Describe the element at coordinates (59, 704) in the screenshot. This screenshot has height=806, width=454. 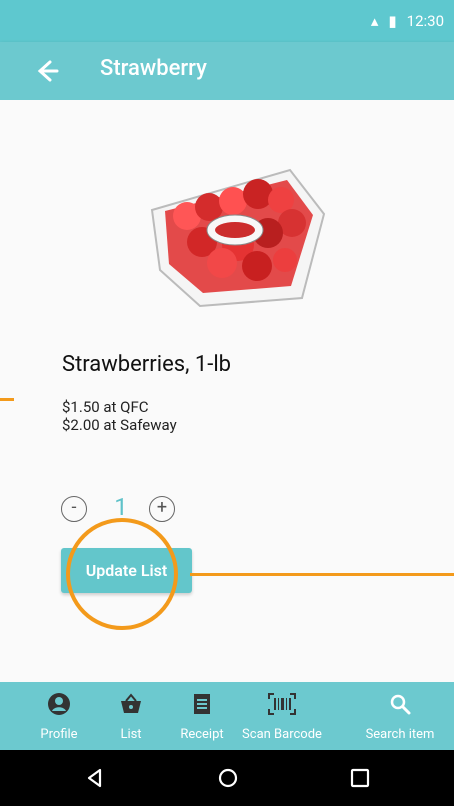
I see `profile-icon` at that location.